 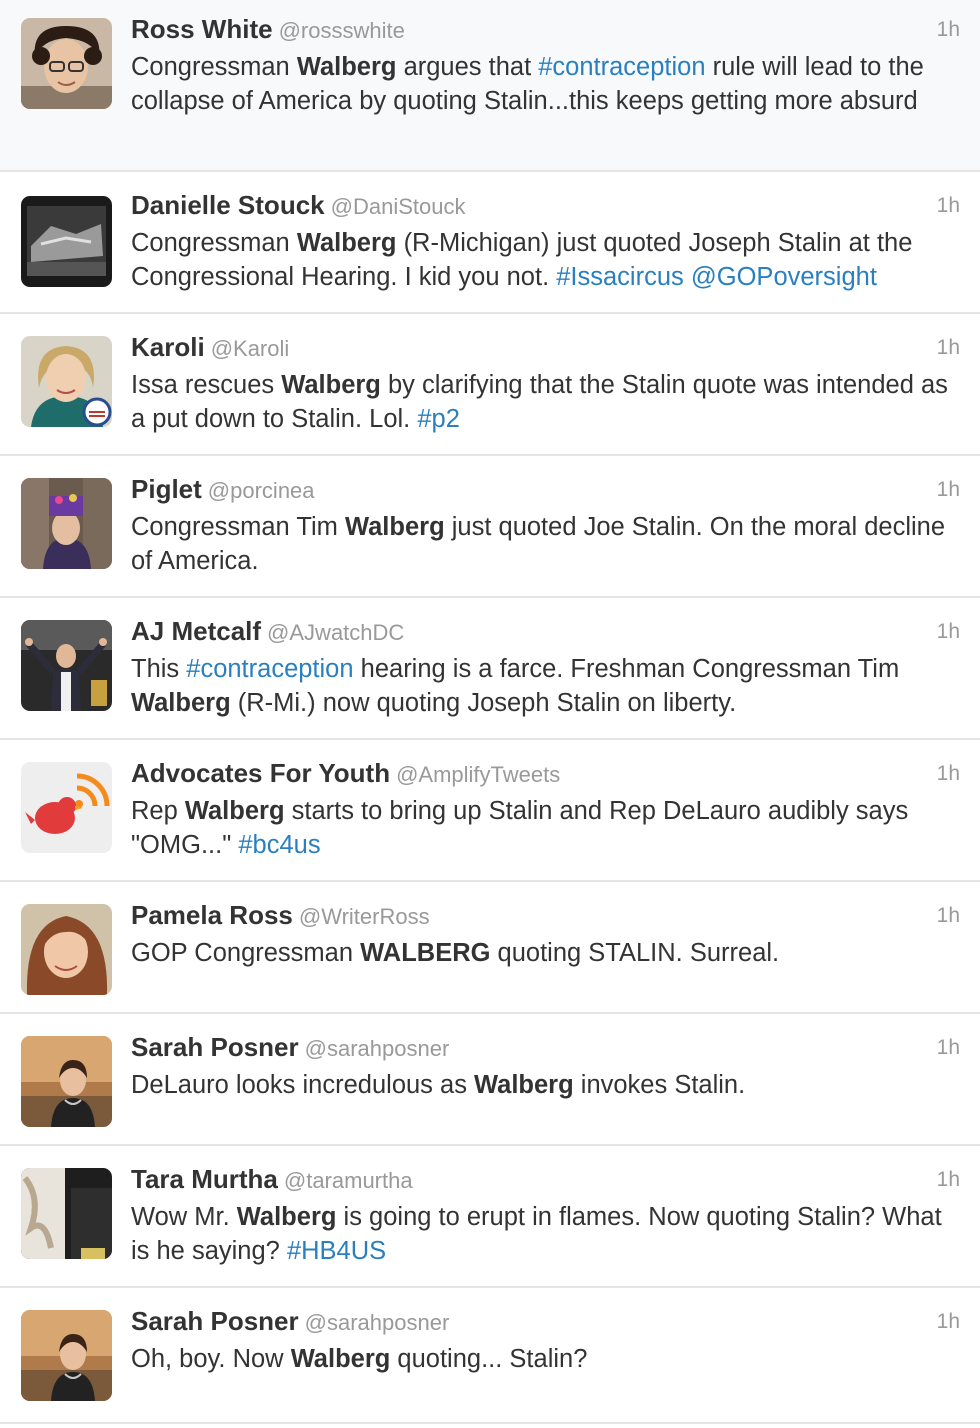 What do you see at coordinates (336, 1251) in the screenshot?
I see `hashtag-link: #HB4US` at bounding box center [336, 1251].